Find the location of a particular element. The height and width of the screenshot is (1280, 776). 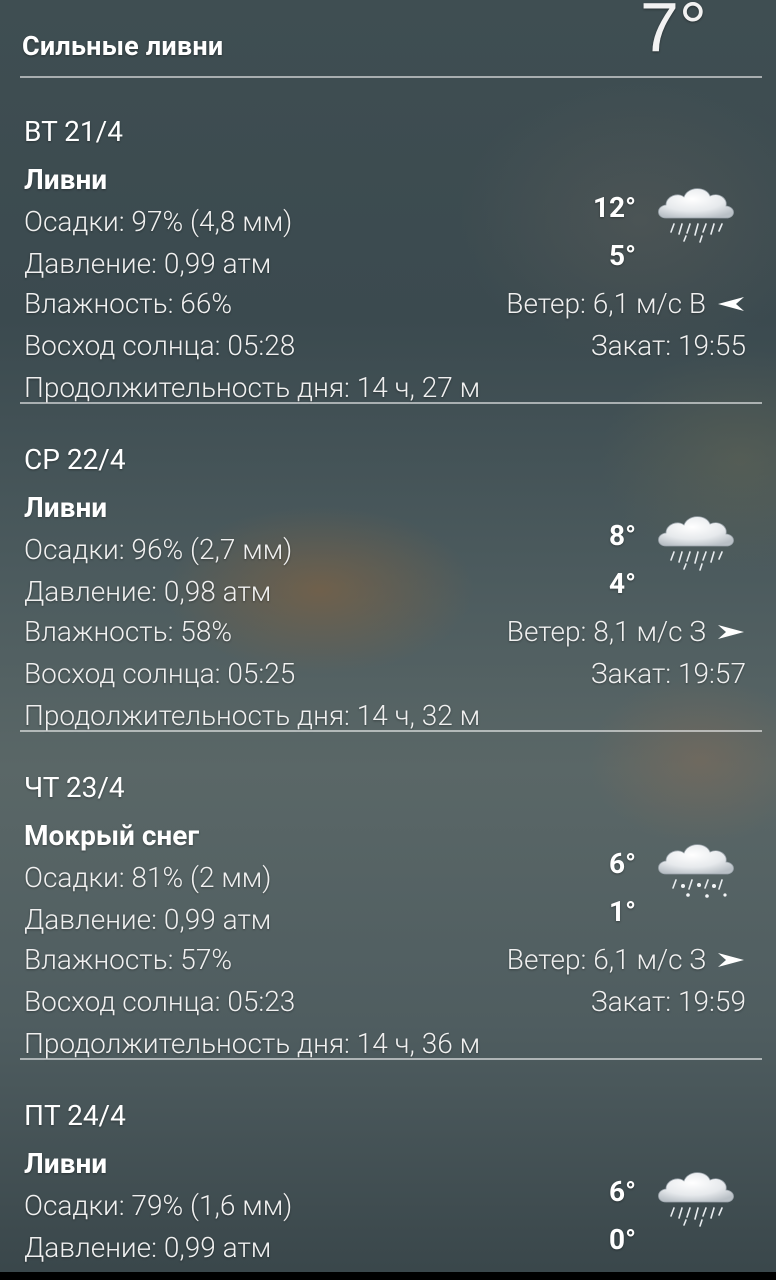

day-length-text: Продолжительность дня: 14 ч, 27 м is located at coordinates (252, 387).